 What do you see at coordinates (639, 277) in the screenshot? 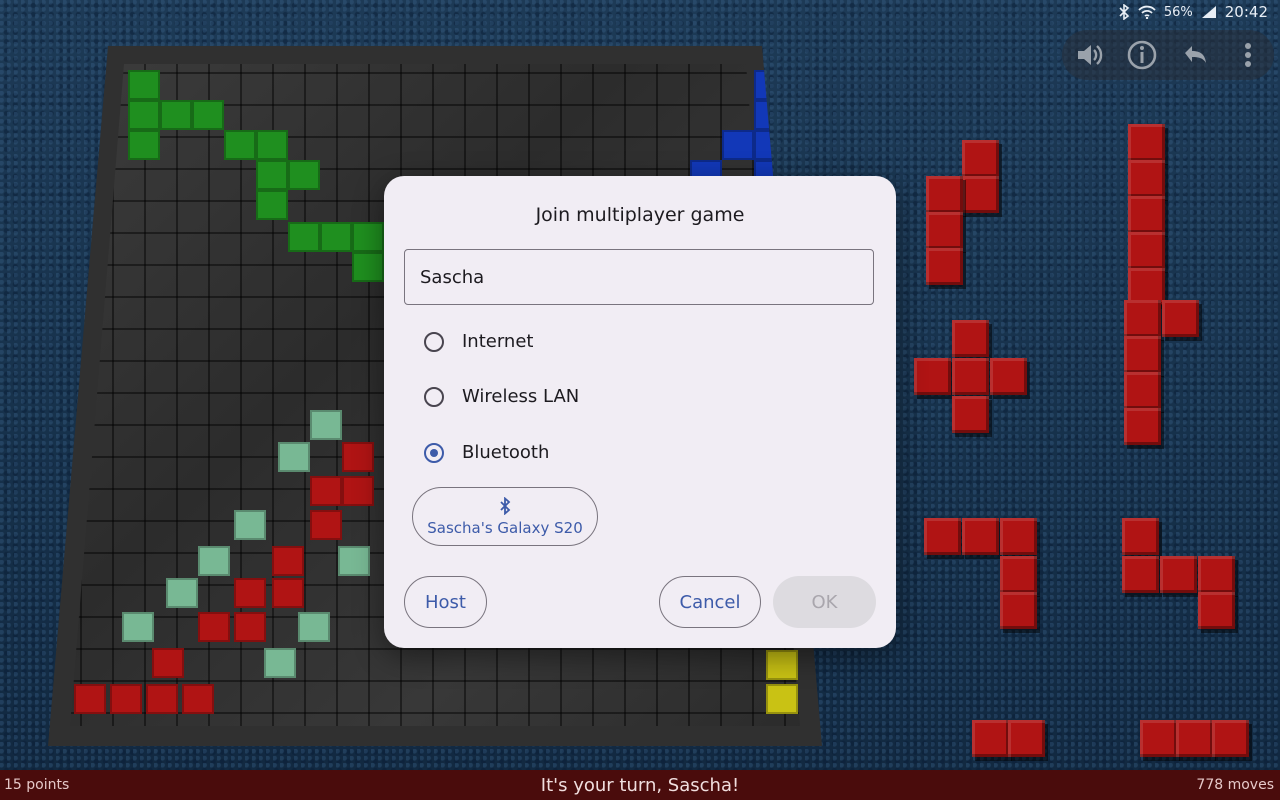
I see `player-name-input` at bounding box center [639, 277].